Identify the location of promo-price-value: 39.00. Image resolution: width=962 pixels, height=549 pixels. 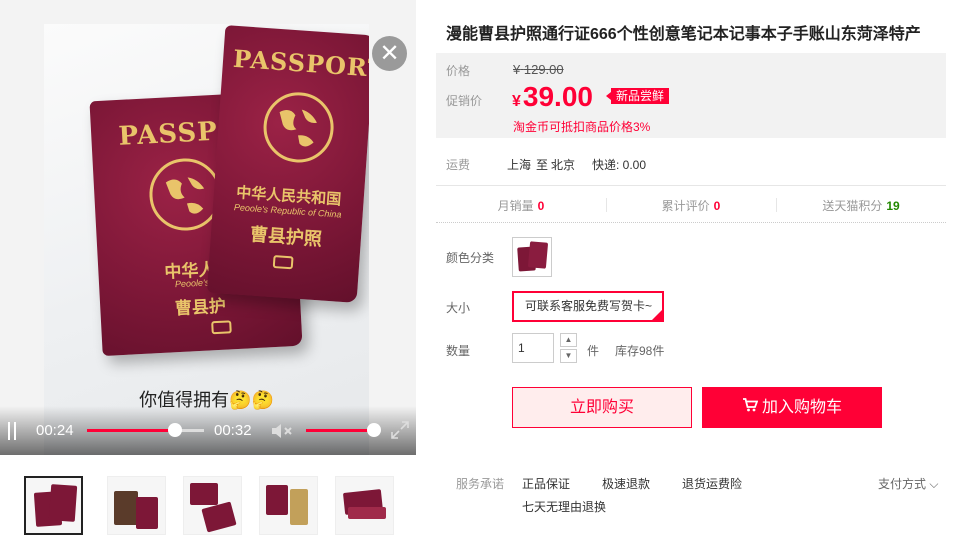
(557, 96).